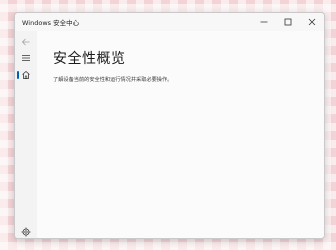  What do you see at coordinates (26, 232) in the screenshot?
I see `gear-icon` at bounding box center [26, 232].